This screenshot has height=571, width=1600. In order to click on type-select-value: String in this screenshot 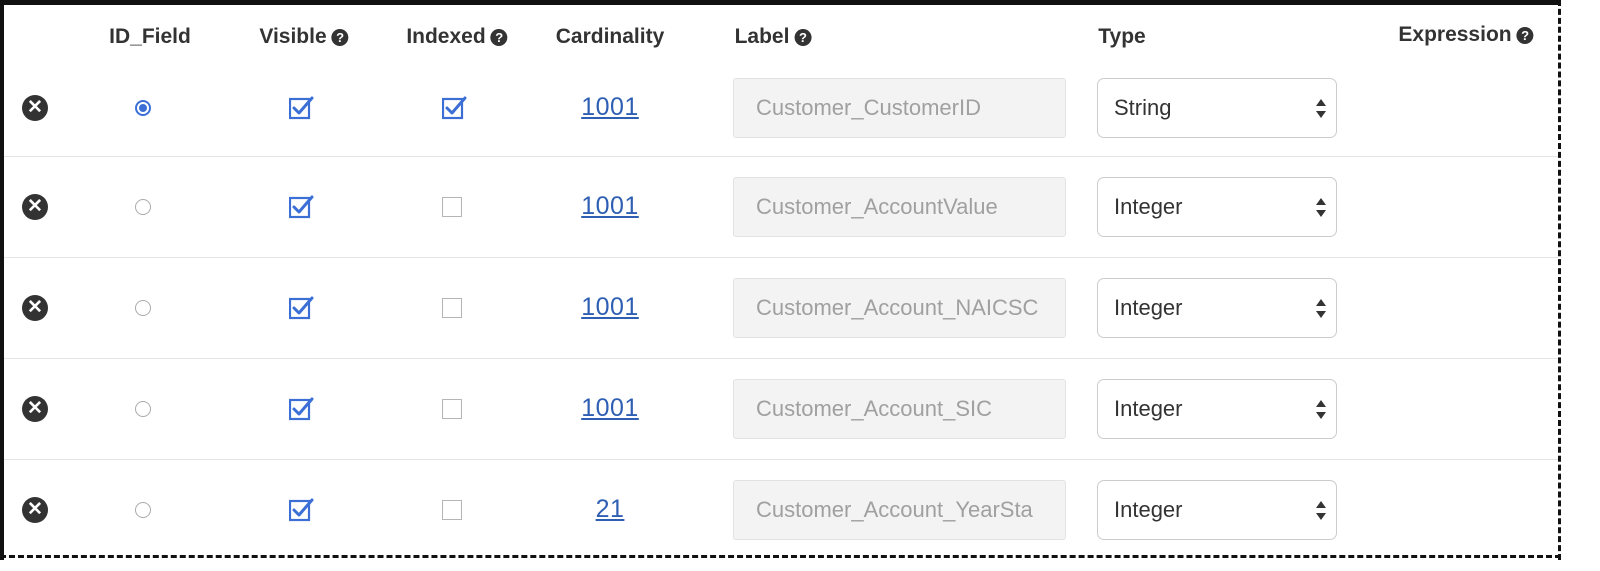, I will do `click(1143, 107)`.